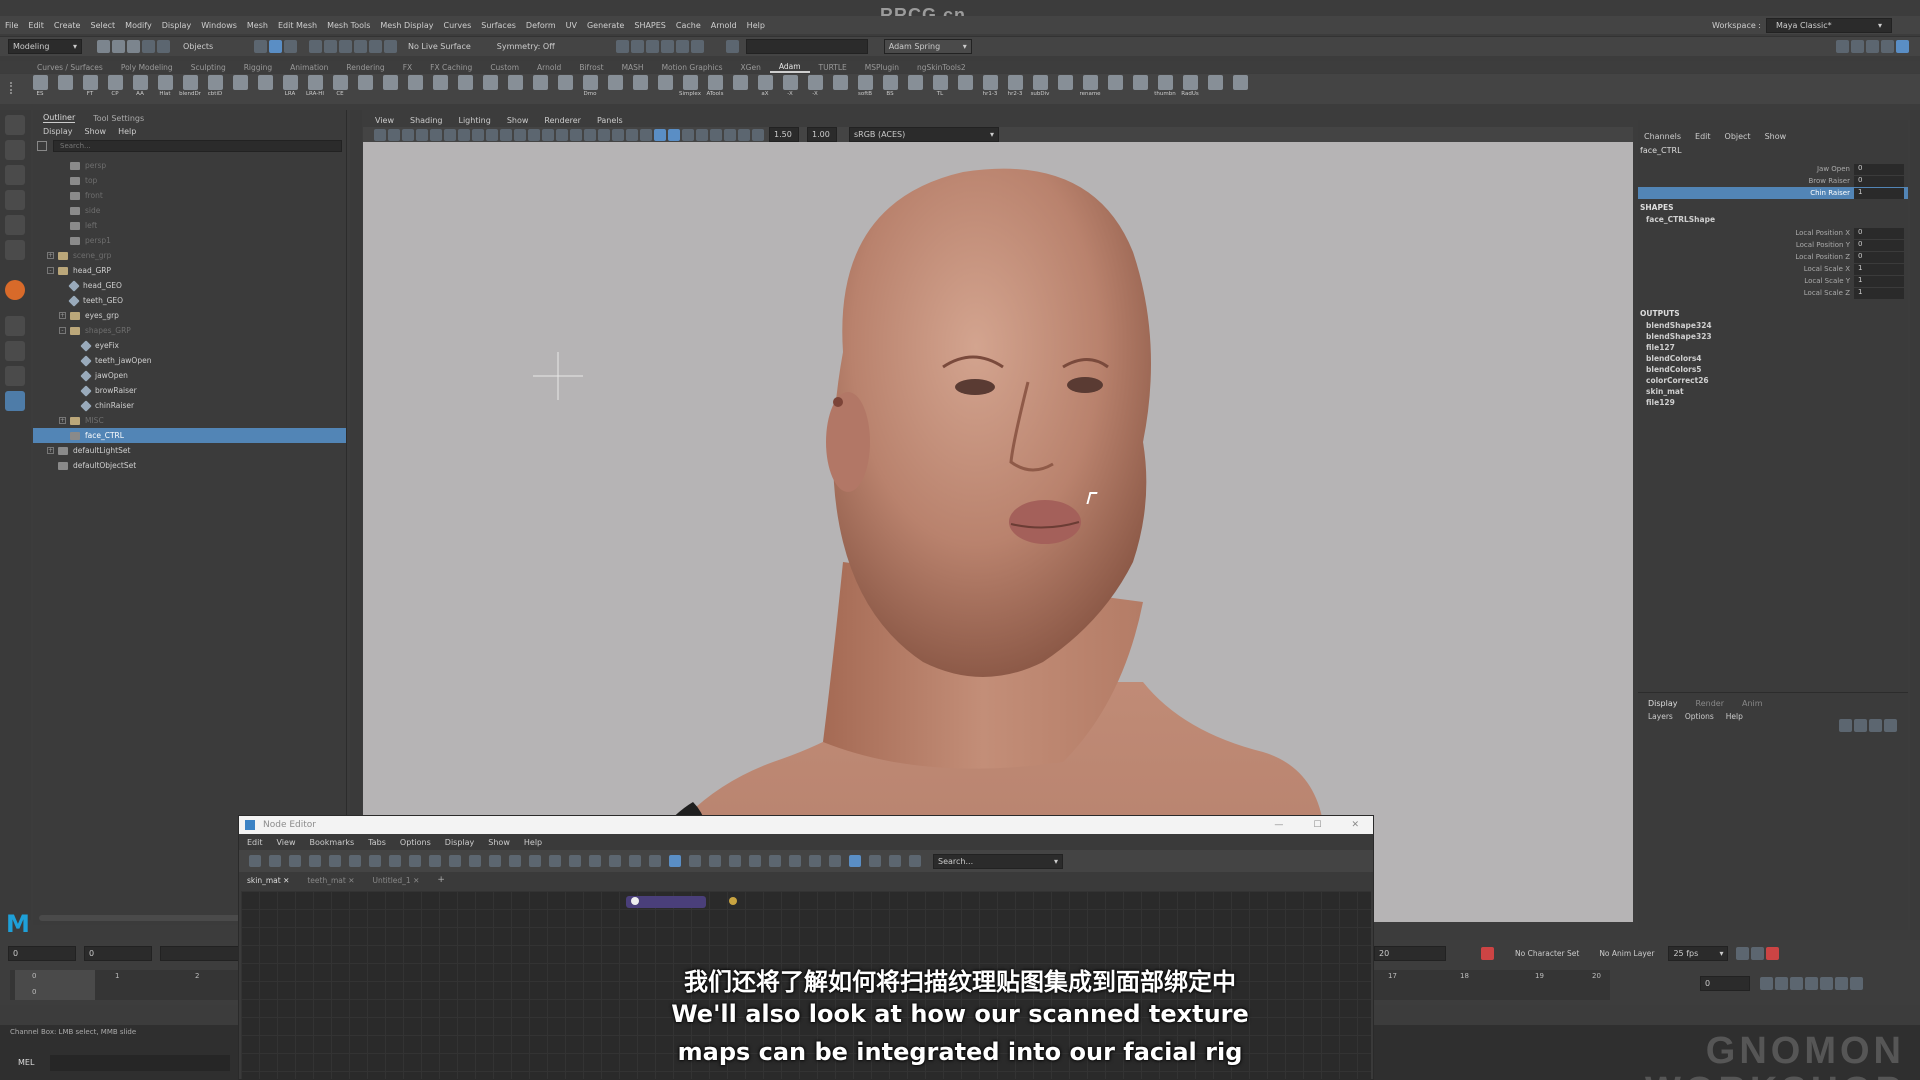 This screenshot has width=1920, height=1080. What do you see at coordinates (605, 25) in the screenshot?
I see `menu-generate: Generate` at bounding box center [605, 25].